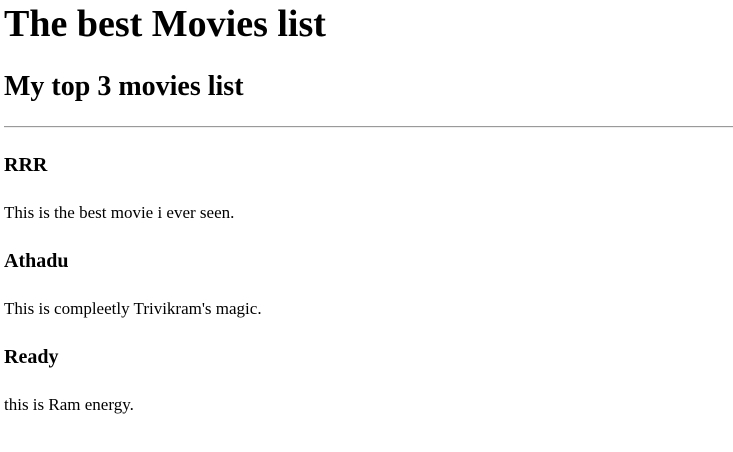  What do you see at coordinates (36, 261) in the screenshot?
I see `movie-title: Athadu` at bounding box center [36, 261].